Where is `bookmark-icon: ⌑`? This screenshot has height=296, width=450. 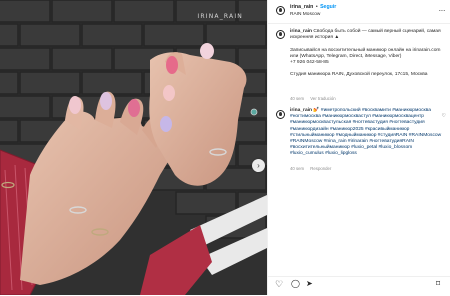 bookmark-icon: ⌑ is located at coordinates (438, 284).